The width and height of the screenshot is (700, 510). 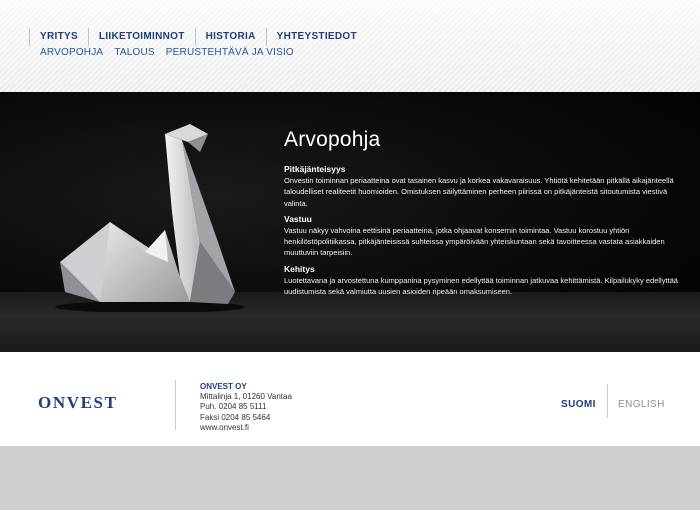 I want to click on language-divider, so click(x=607, y=401).